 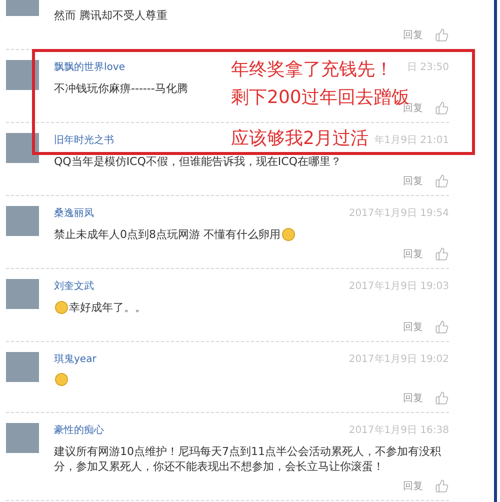 I want to click on username-link: 飘飘的世界love, so click(x=89, y=67).